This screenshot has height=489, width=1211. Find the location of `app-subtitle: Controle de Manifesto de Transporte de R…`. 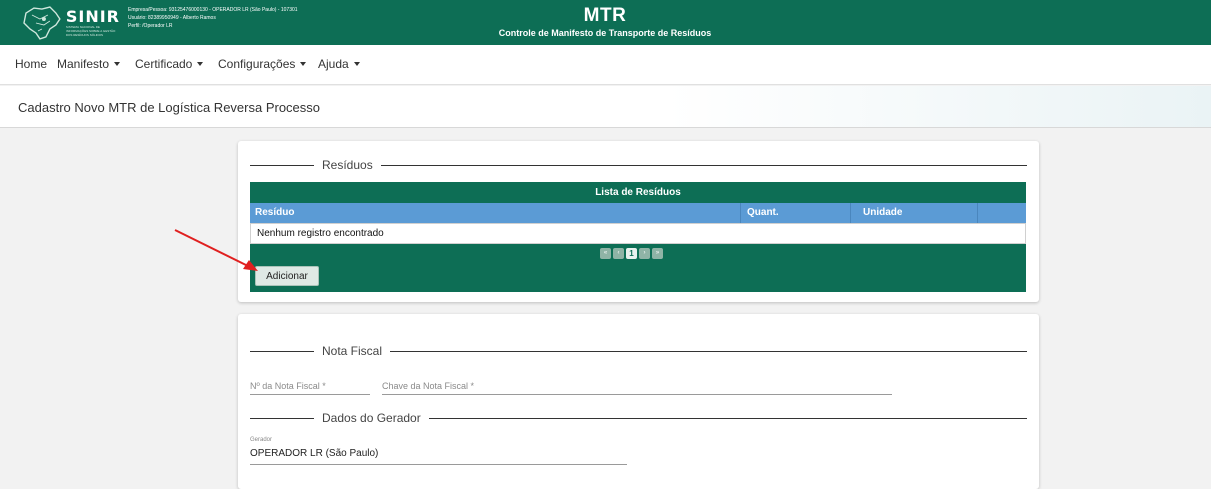

app-subtitle: Controle de Manifesto de Transporte de R… is located at coordinates (605, 33).